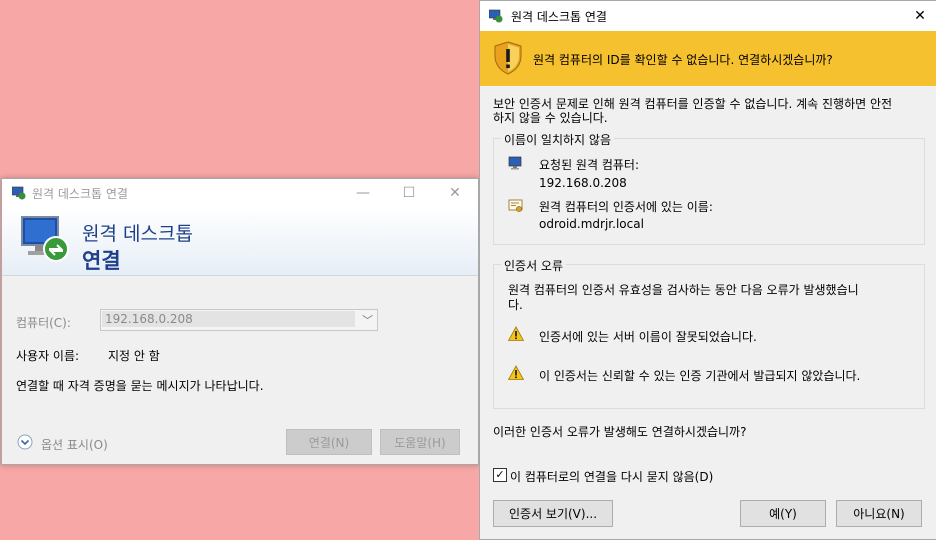 The height and width of the screenshot is (540, 936). I want to click on cert-title: 원격 데스크톱 연결, so click(559, 16).